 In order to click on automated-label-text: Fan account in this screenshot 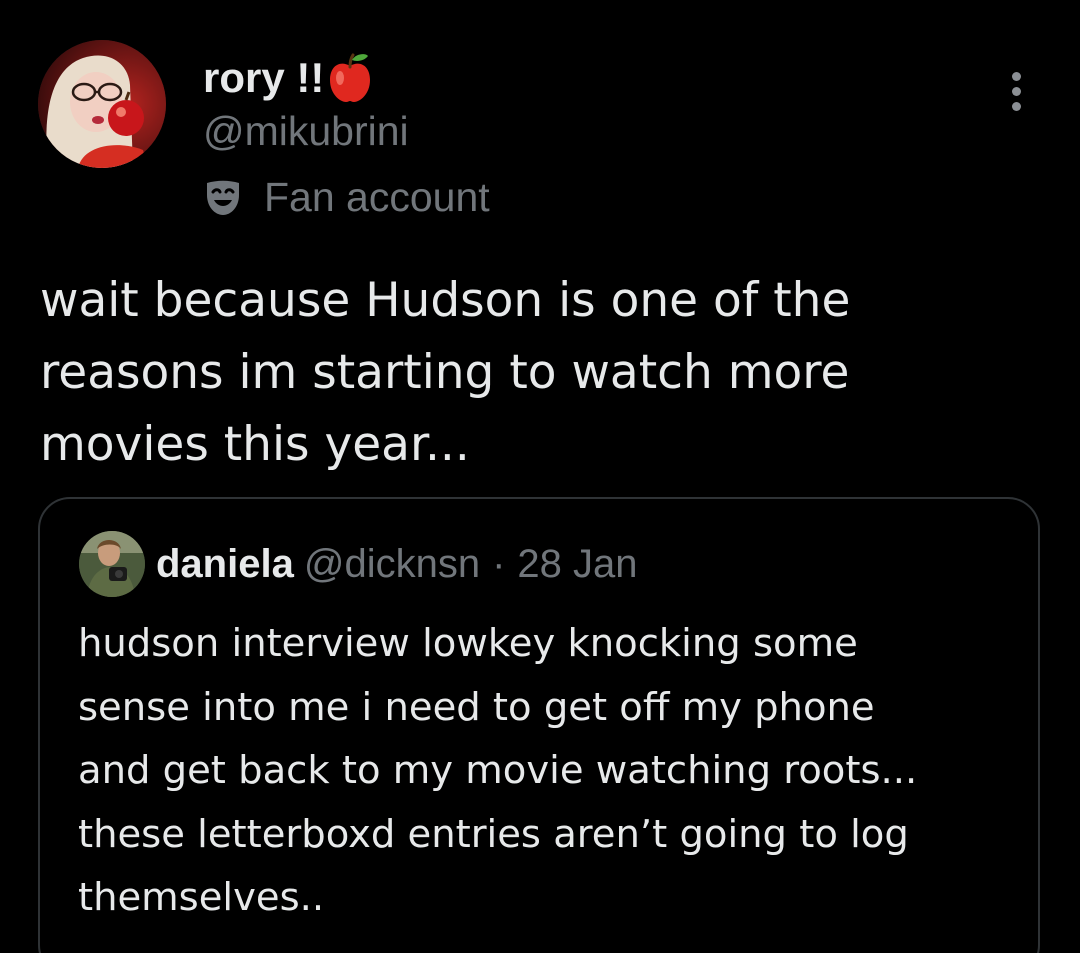, I will do `click(377, 196)`.